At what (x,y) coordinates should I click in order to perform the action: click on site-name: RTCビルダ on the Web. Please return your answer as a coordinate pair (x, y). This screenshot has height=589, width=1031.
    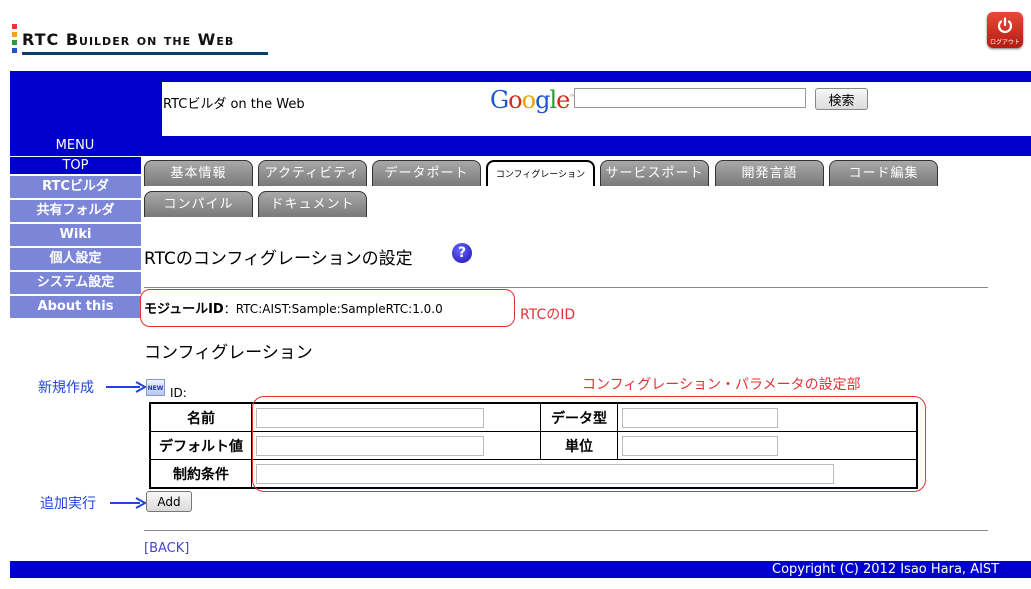
    Looking at the image, I should click on (234, 104).